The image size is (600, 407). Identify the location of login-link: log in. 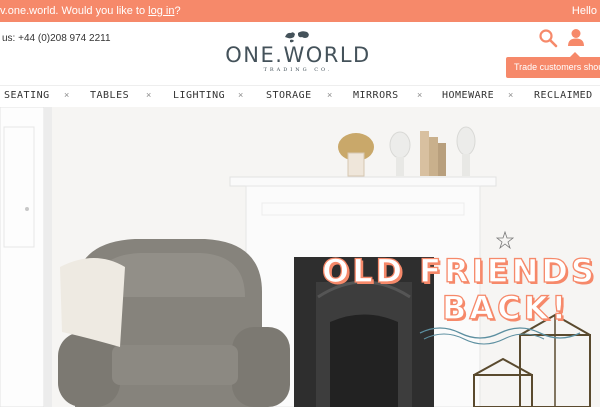
(161, 11).